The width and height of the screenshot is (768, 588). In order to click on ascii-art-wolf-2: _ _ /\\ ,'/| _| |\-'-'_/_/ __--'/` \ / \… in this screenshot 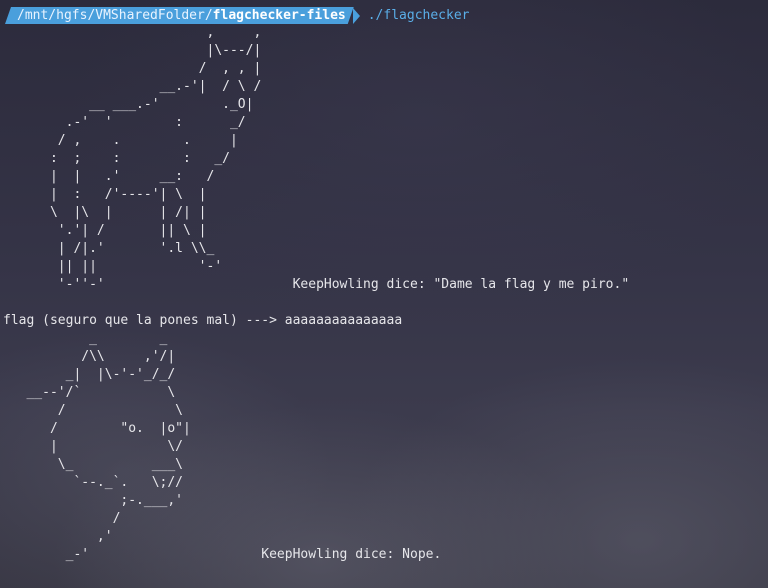, I will do `click(108, 446)`.